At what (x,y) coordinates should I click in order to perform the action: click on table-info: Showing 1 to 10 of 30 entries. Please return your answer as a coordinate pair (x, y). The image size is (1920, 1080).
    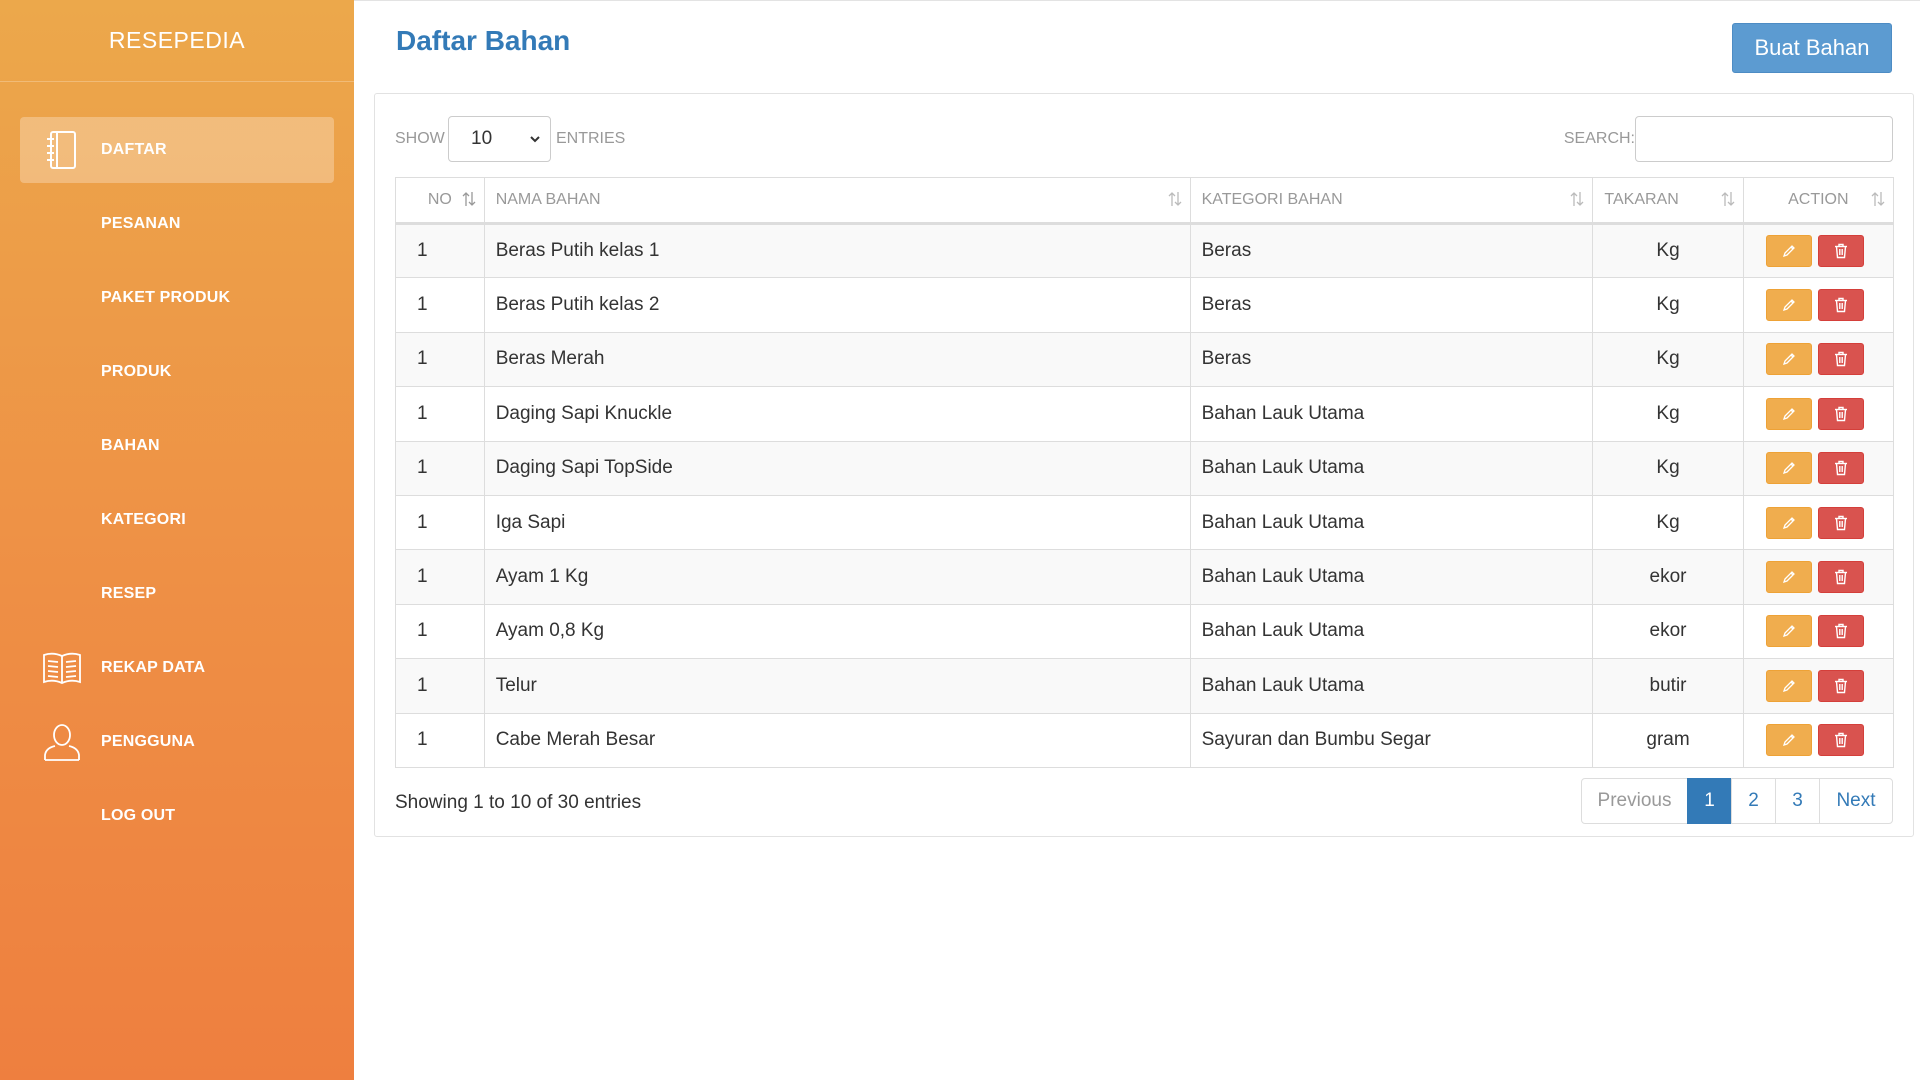
    Looking at the image, I should click on (518, 802).